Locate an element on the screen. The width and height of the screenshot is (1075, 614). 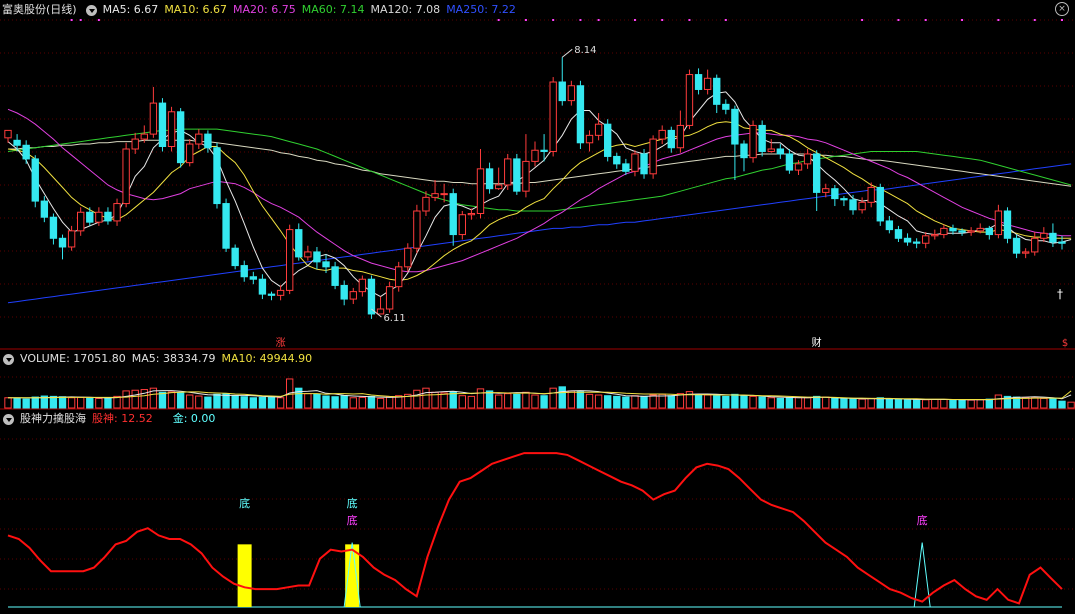
ma120-value: MA120: 7.08 is located at coordinates (405, 9).